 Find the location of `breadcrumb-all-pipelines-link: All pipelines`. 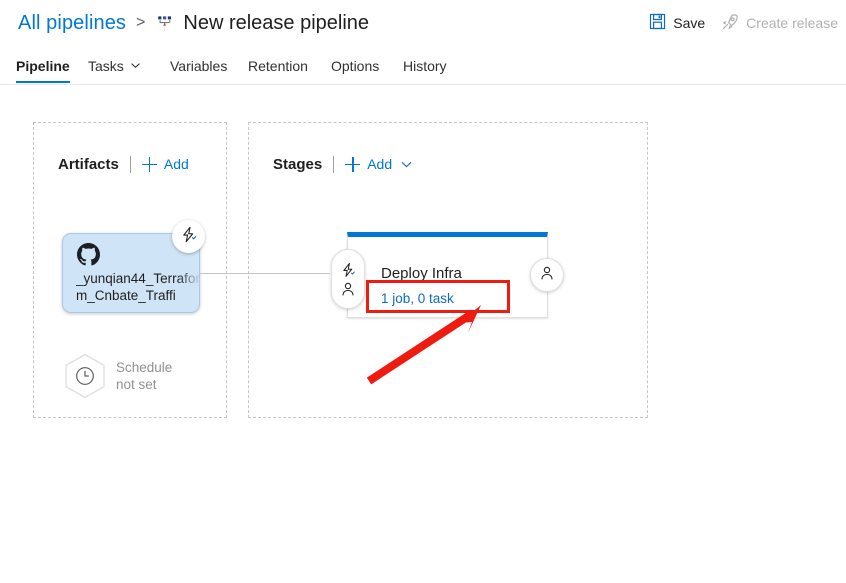

breadcrumb-all-pipelines-link: All pipelines is located at coordinates (72, 23).